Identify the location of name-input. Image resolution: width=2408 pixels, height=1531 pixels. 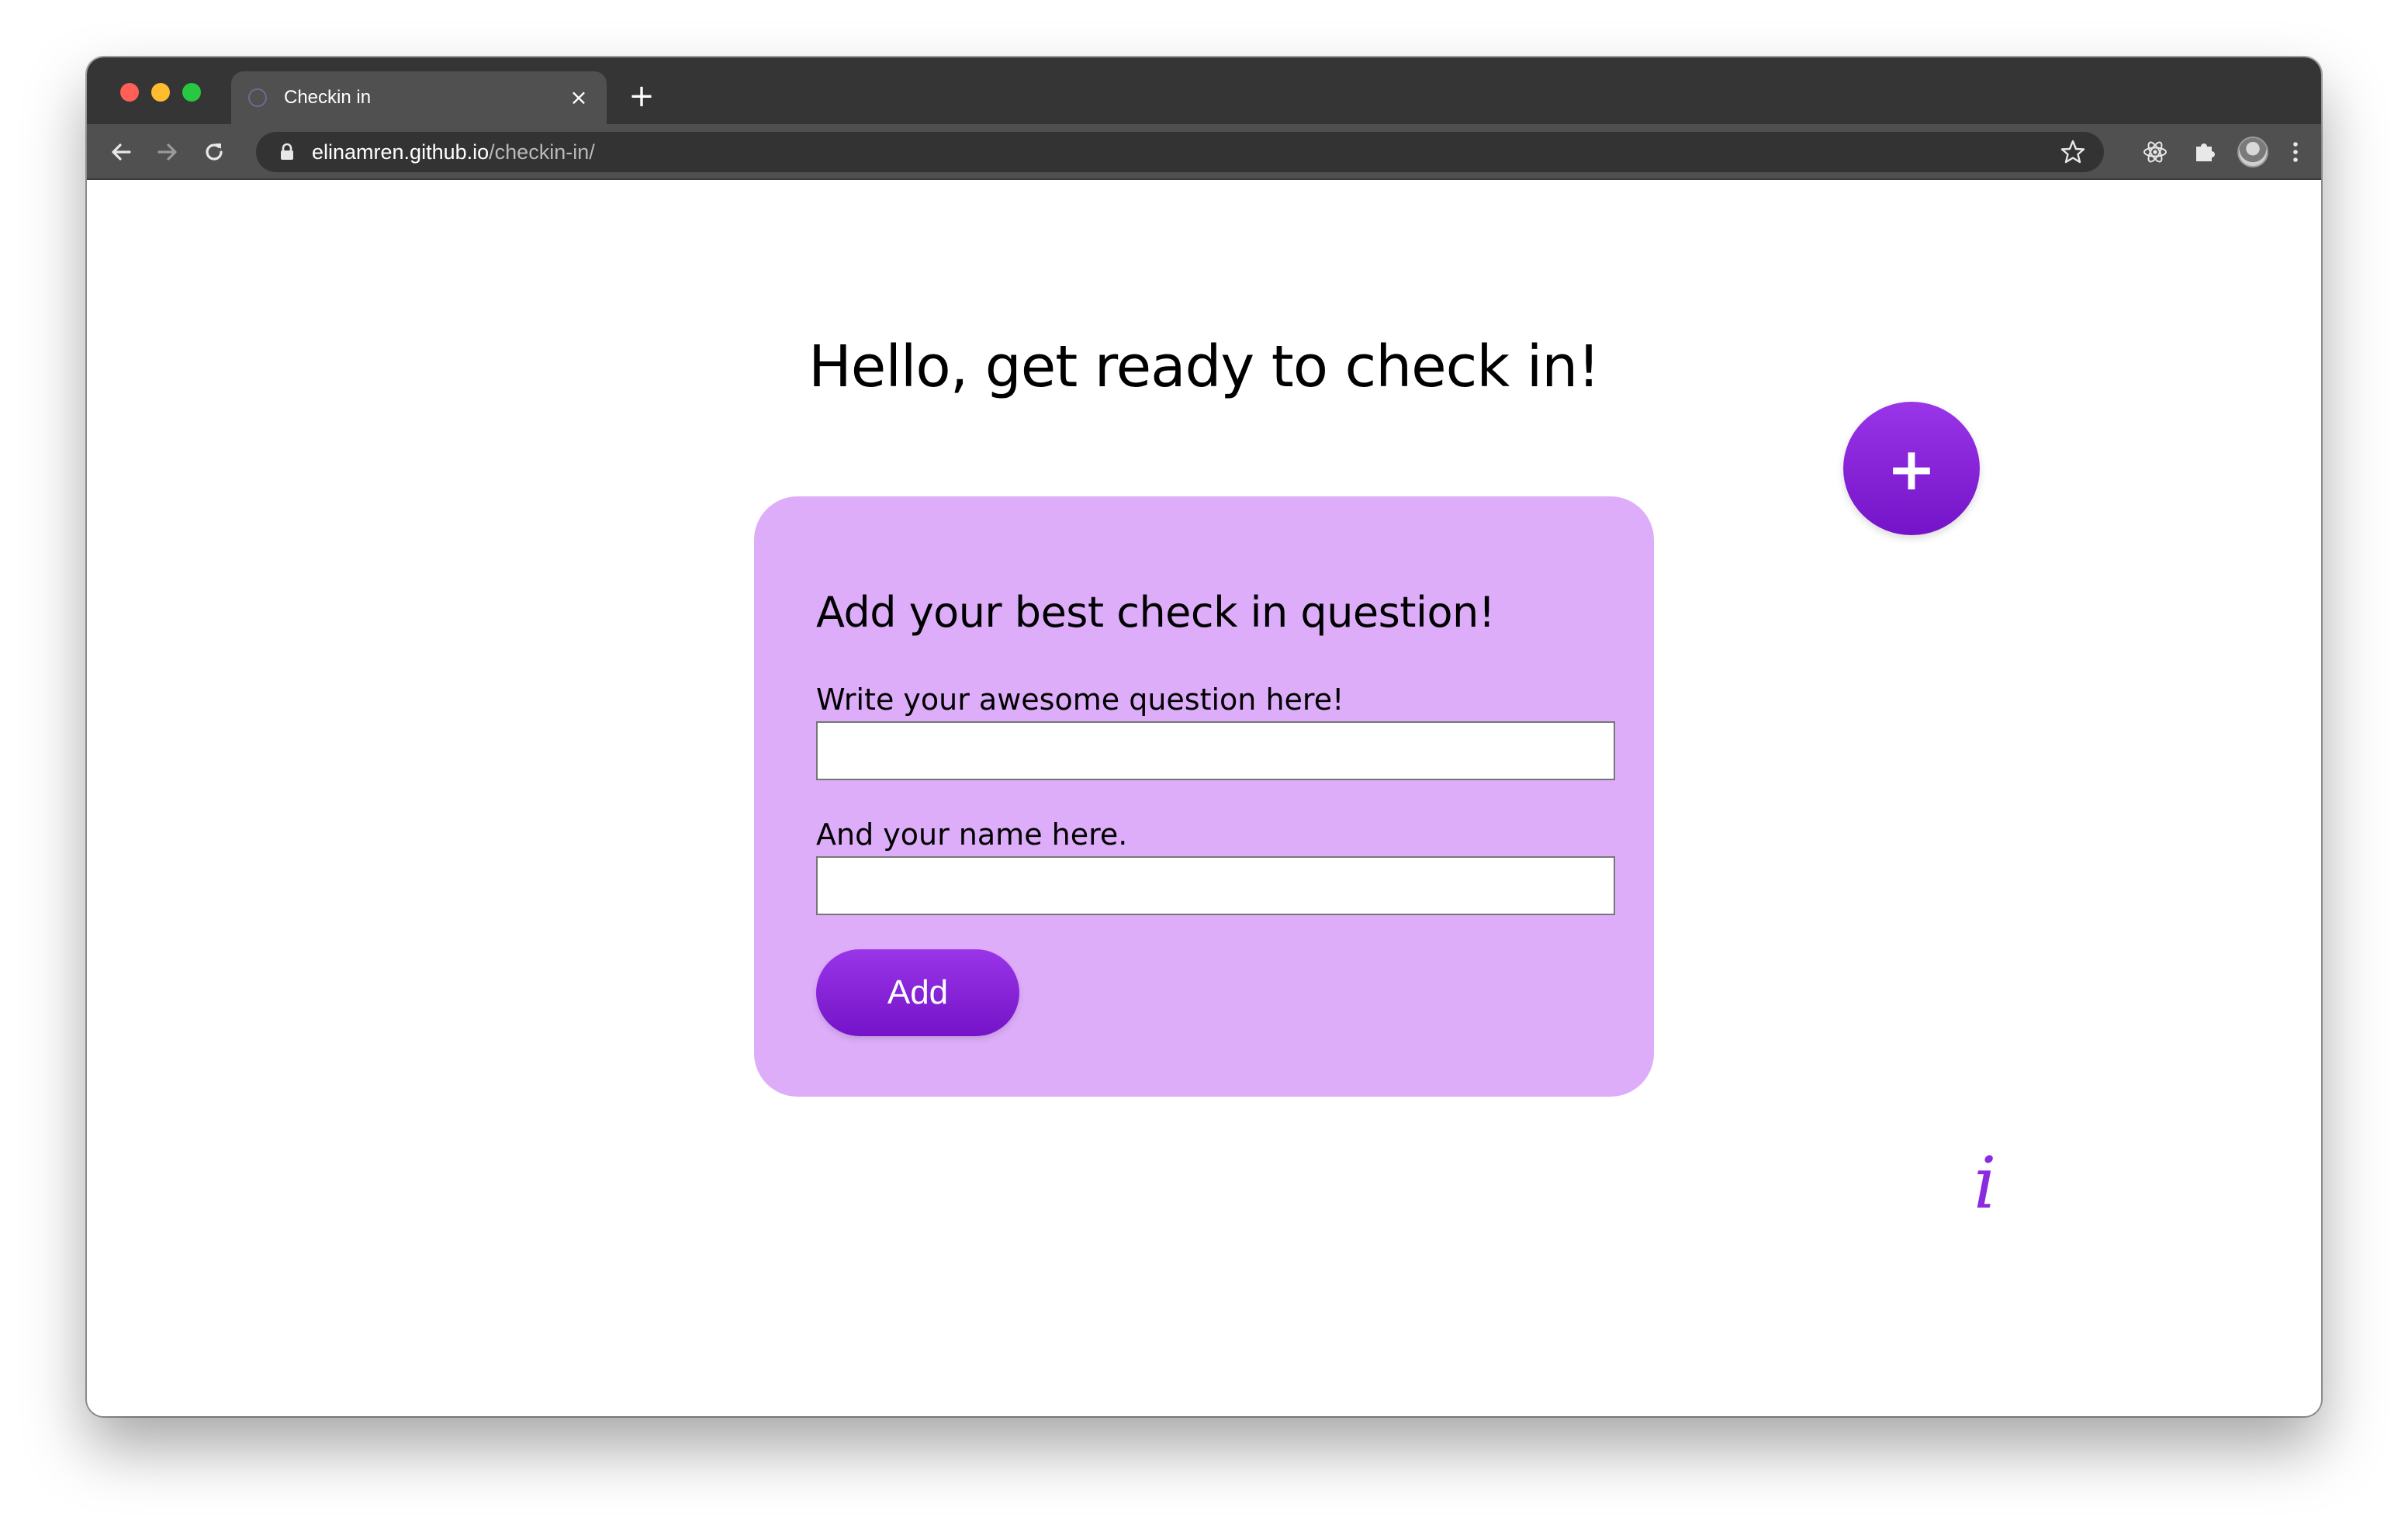
(1215, 885).